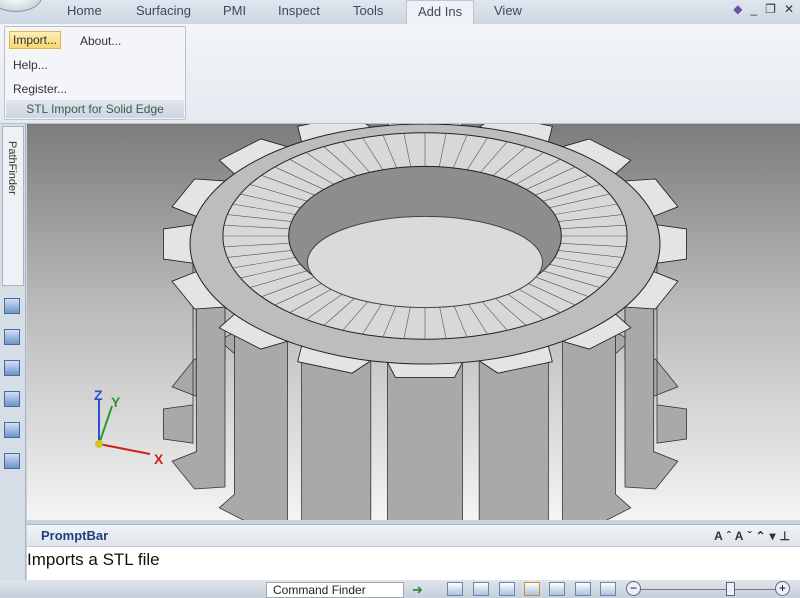 The height and width of the screenshot is (598, 800). I want to click on tab-surfacing: Surfacing, so click(163, 10).